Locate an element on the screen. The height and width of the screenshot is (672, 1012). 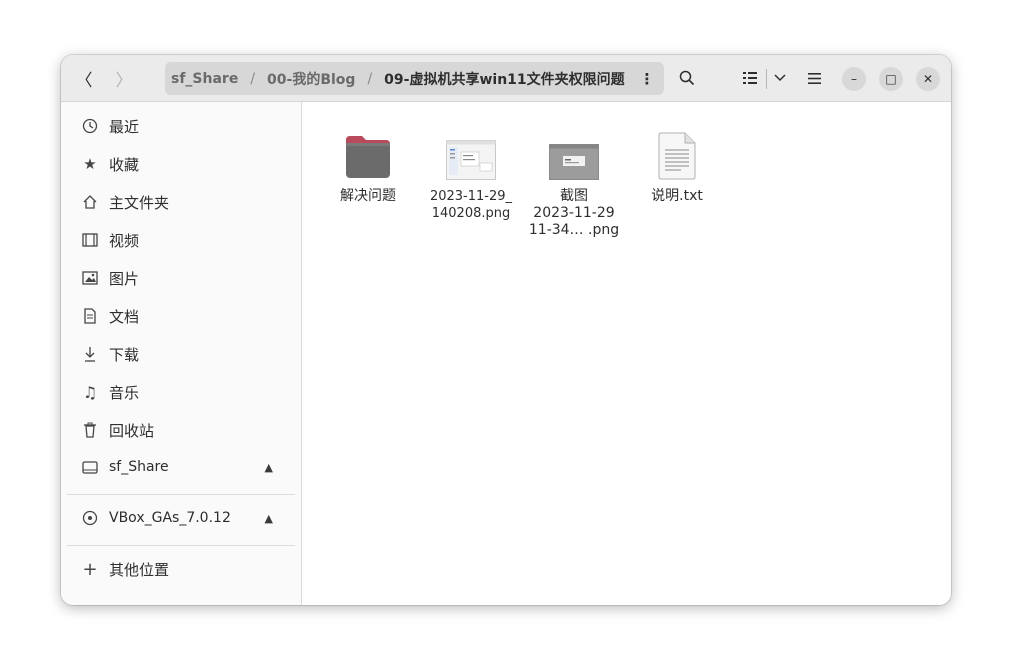
breadcrumb-sf-share: sf_Share is located at coordinates (204, 79).